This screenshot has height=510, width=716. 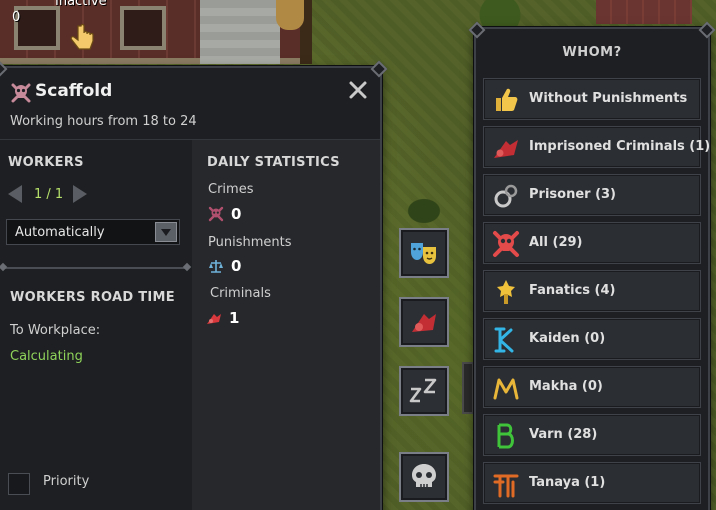 I want to click on scales-icon, so click(x=216, y=266).